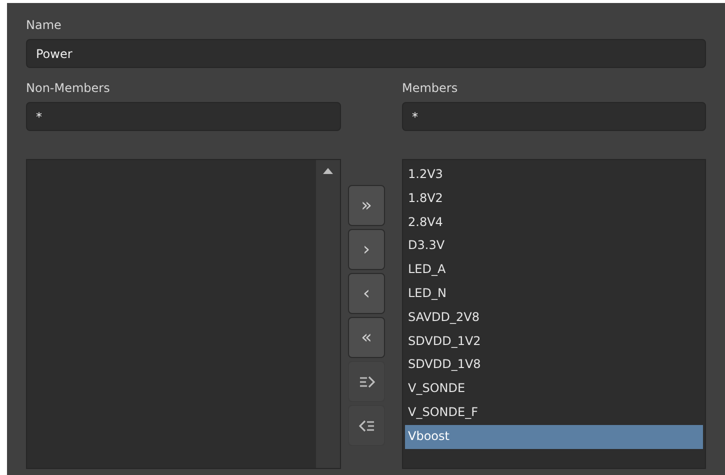 The height and width of the screenshot is (475, 725). I want to click on list-item: V_SONDE, so click(554, 389).